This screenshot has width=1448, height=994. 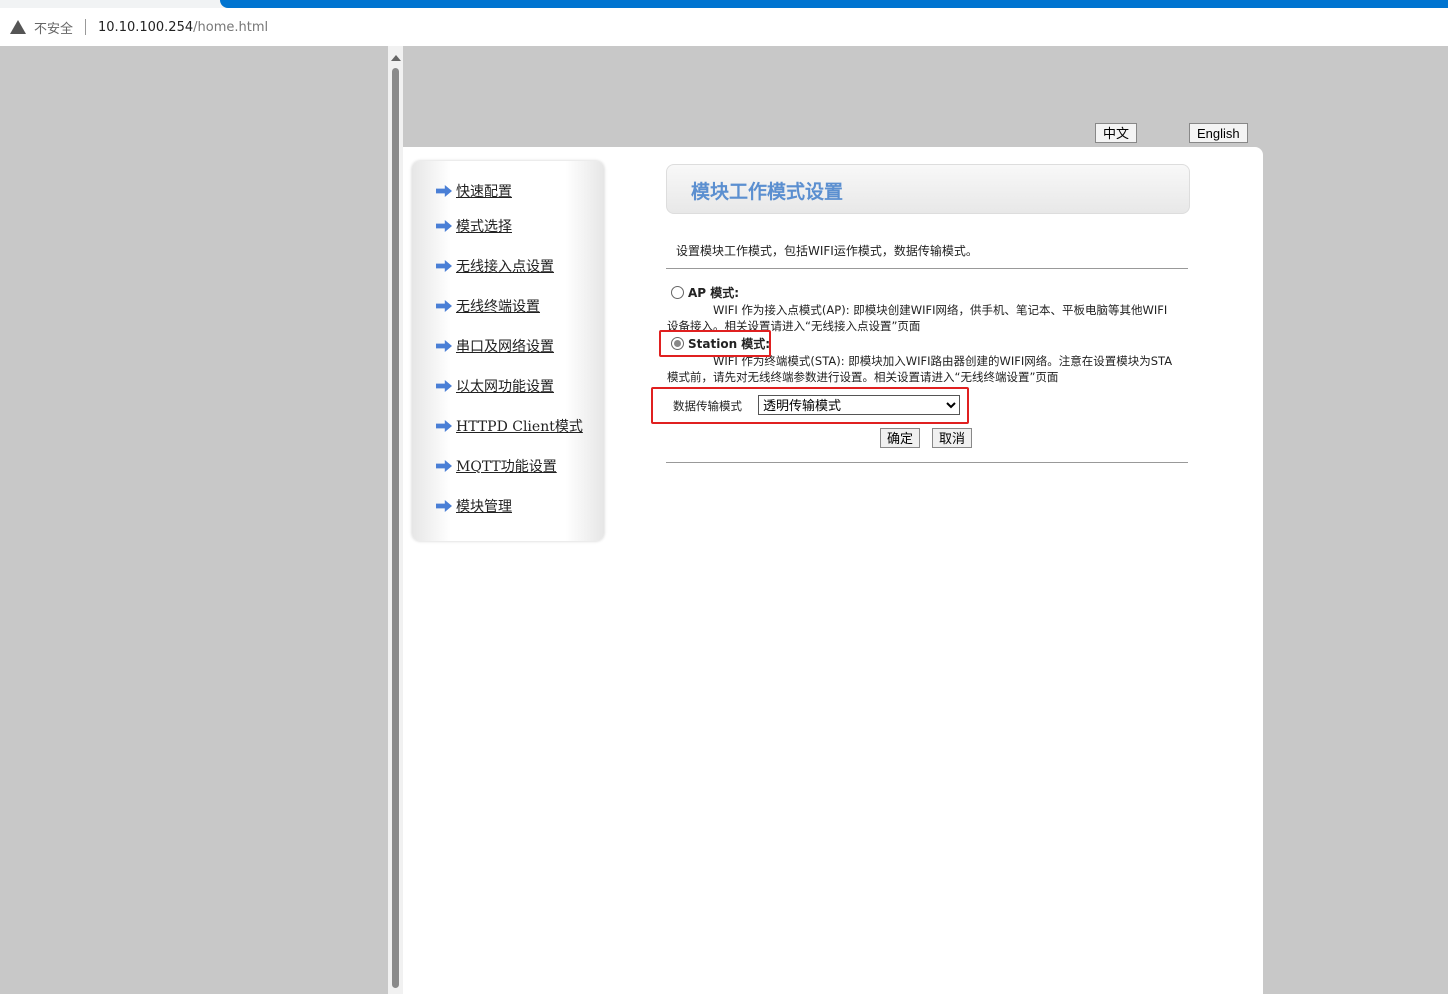 I want to click on sidebar-item-module: 模块管理, so click(x=474, y=506).